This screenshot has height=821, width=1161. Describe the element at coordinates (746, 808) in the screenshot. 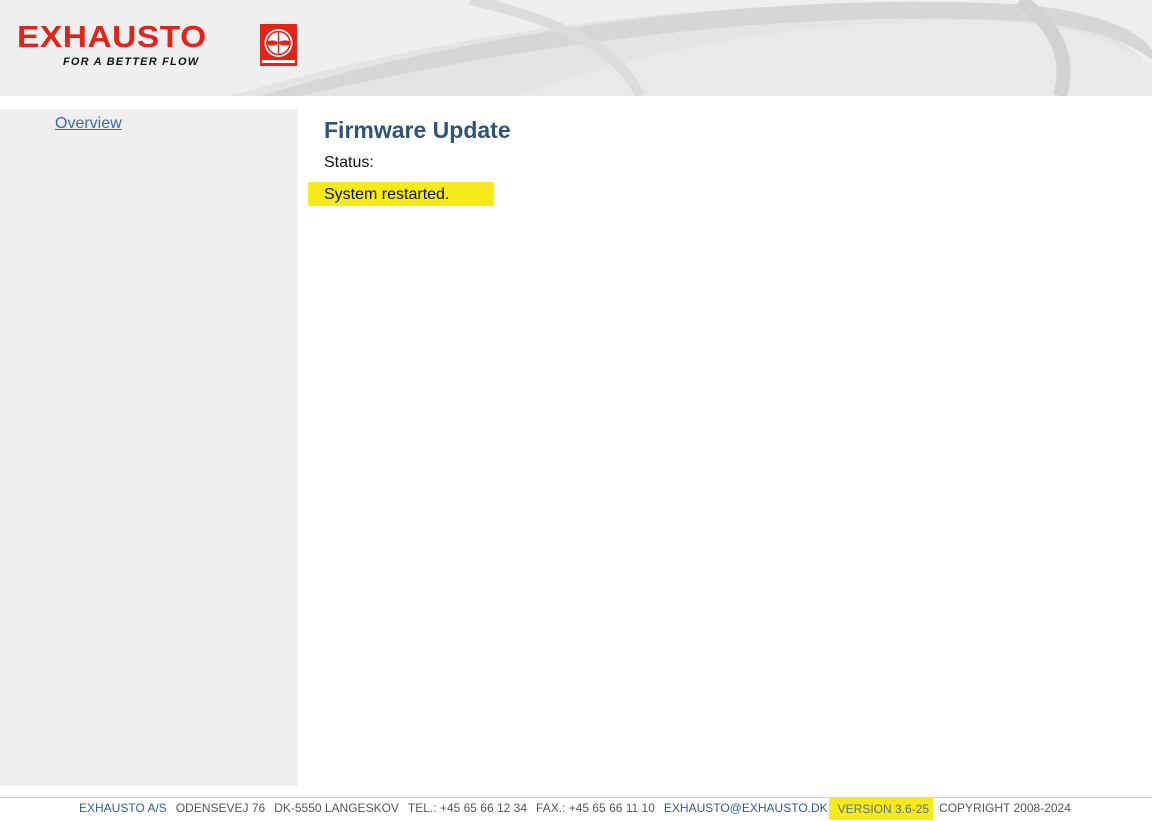

I see `footer-email-link: EXHAUSTO@EXHAUSTO.DK` at that location.